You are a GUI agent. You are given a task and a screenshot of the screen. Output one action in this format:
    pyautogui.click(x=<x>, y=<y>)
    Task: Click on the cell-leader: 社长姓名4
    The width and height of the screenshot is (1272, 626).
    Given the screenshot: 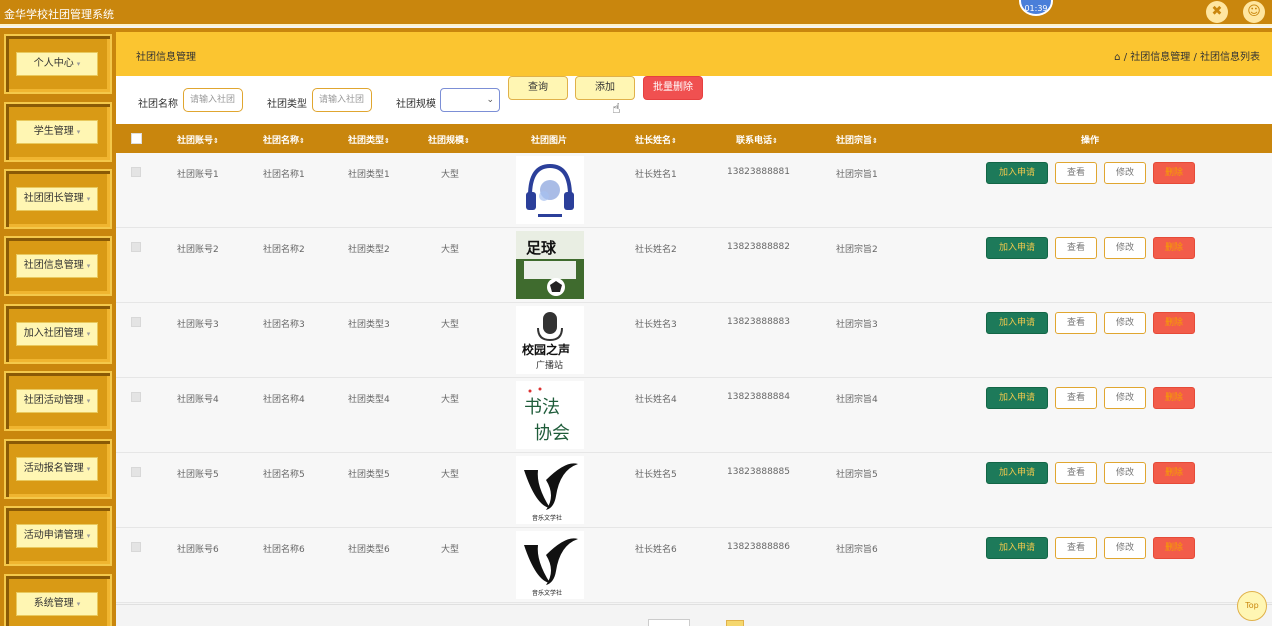 What is the action you would take?
    pyautogui.click(x=656, y=400)
    